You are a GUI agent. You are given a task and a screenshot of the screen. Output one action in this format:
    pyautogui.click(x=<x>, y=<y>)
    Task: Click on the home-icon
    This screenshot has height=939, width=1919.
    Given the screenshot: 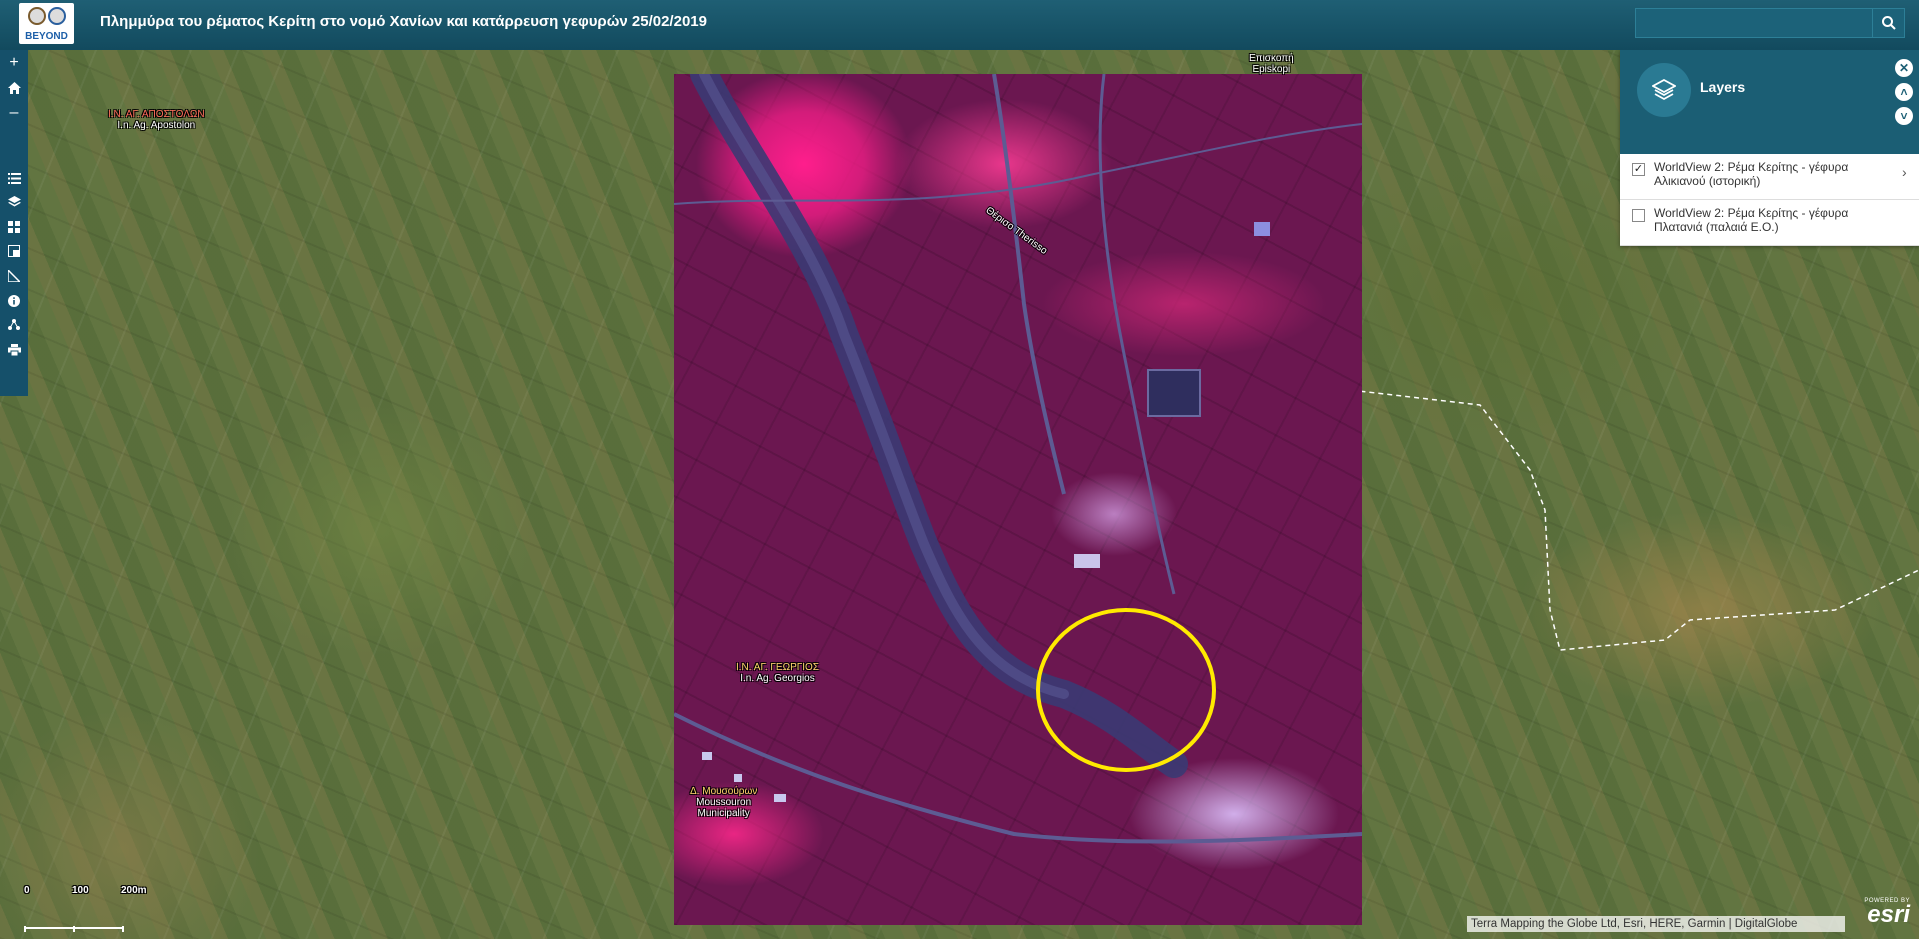 What is the action you would take?
    pyautogui.click(x=14, y=88)
    